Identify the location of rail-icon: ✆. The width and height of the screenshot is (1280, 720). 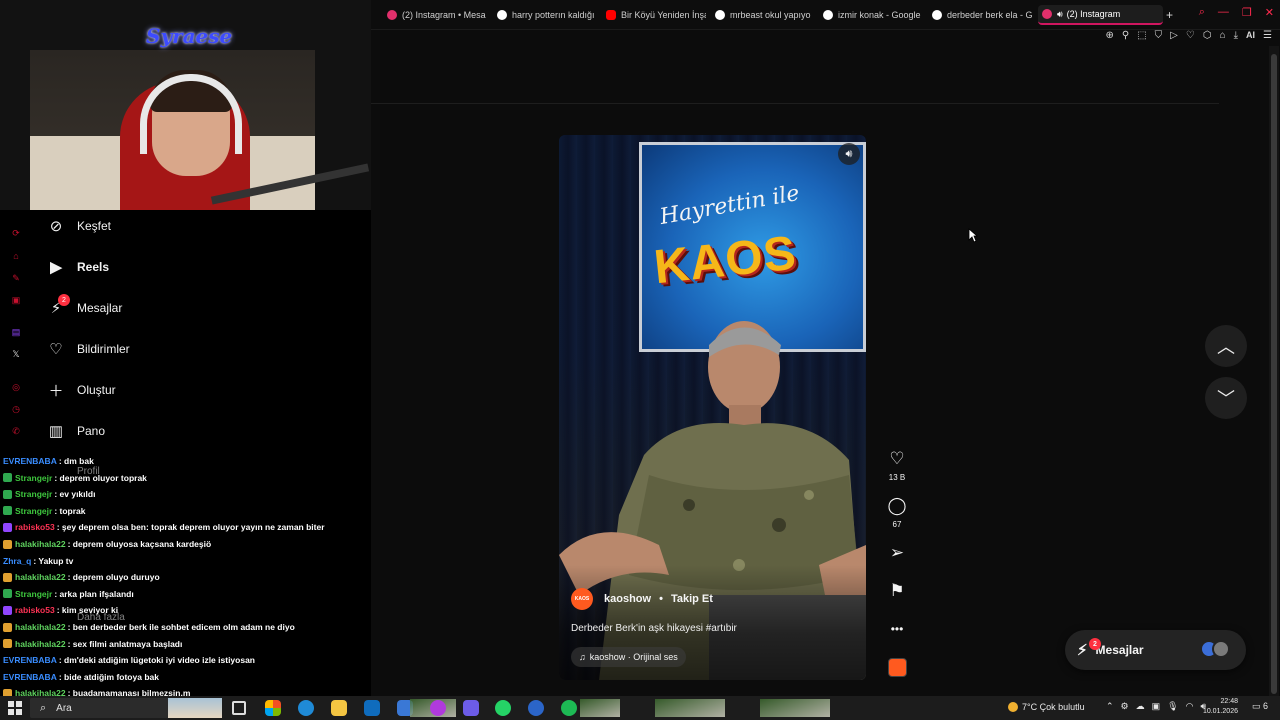
(16, 432).